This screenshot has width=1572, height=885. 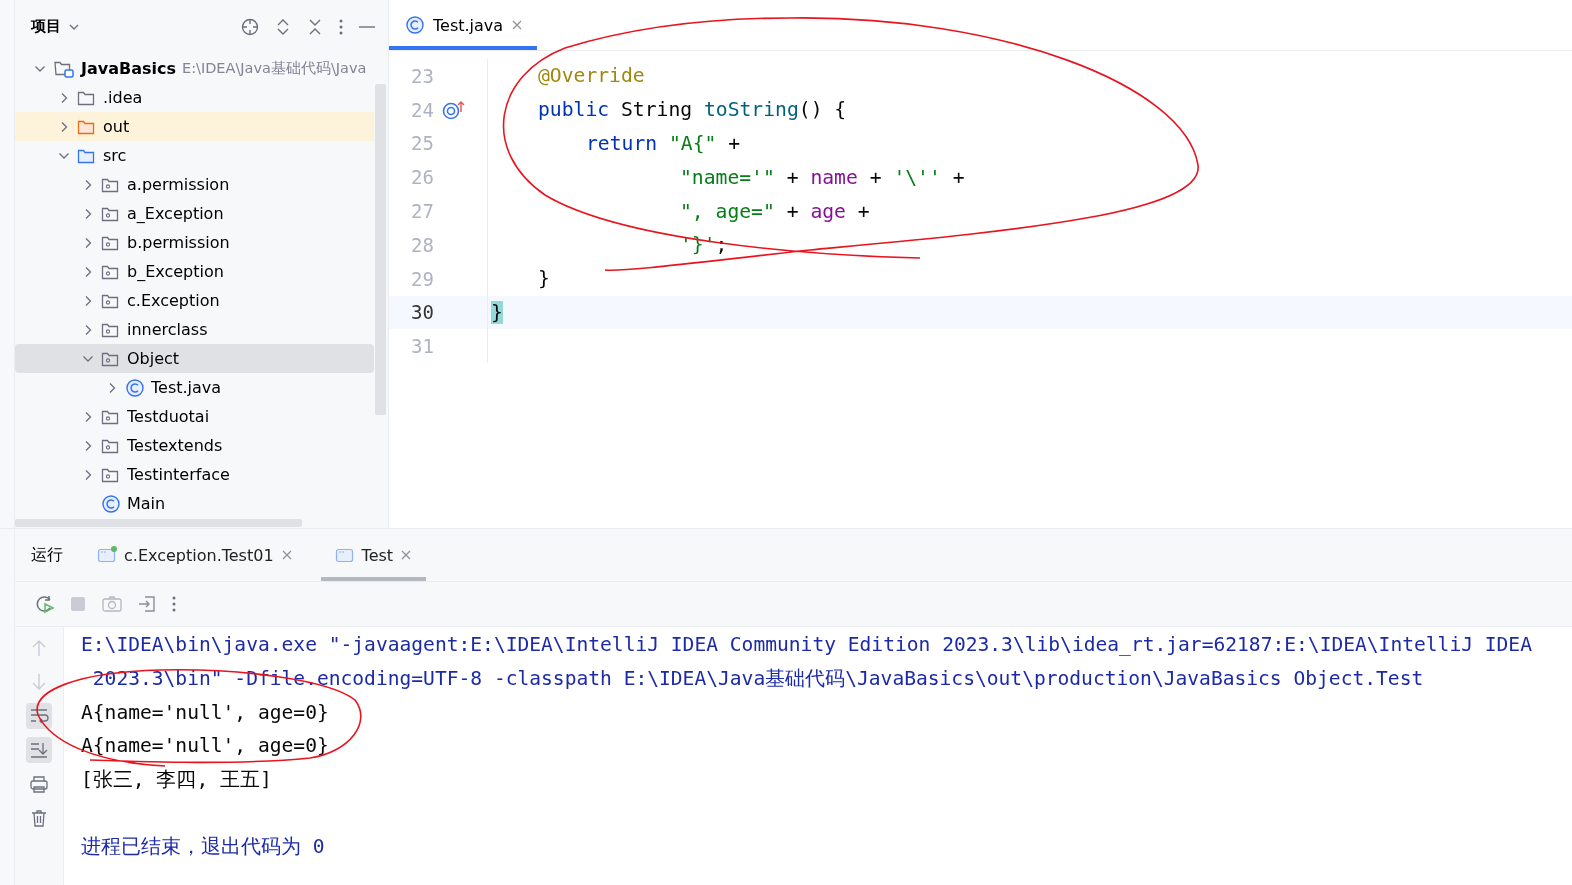 What do you see at coordinates (39, 716) in the screenshot?
I see `soft-wrap-button` at bounding box center [39, 716].